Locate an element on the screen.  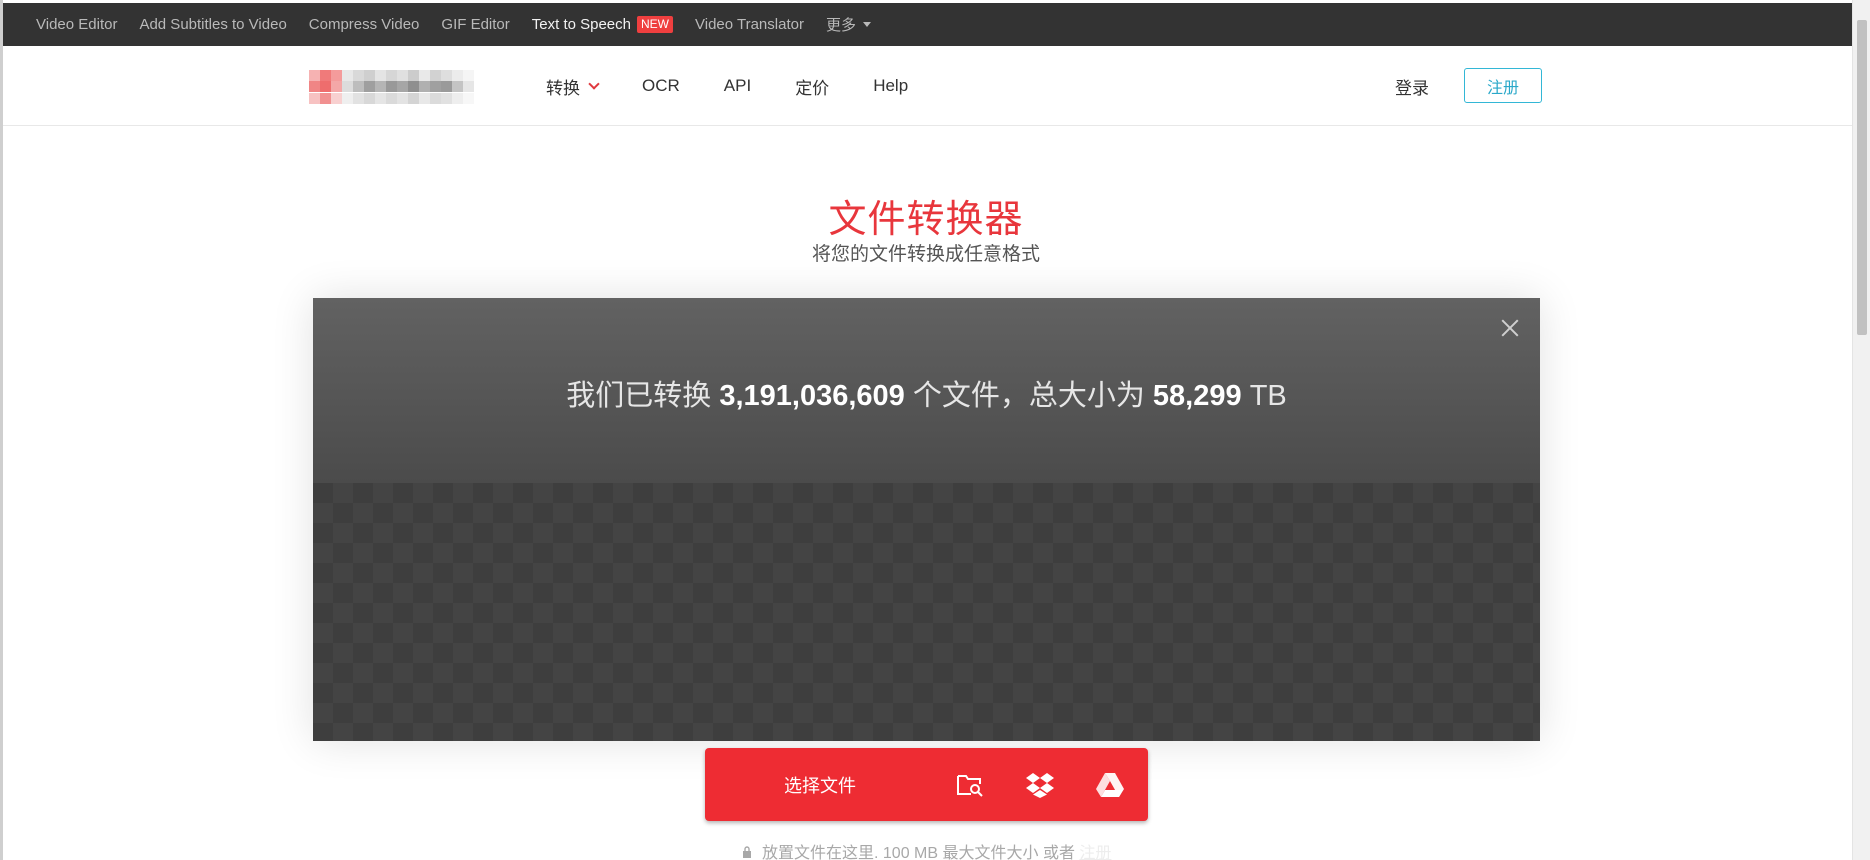
topbar-link-text-to-speech: Text to Speech NEW is located at coordinates (602, 24).